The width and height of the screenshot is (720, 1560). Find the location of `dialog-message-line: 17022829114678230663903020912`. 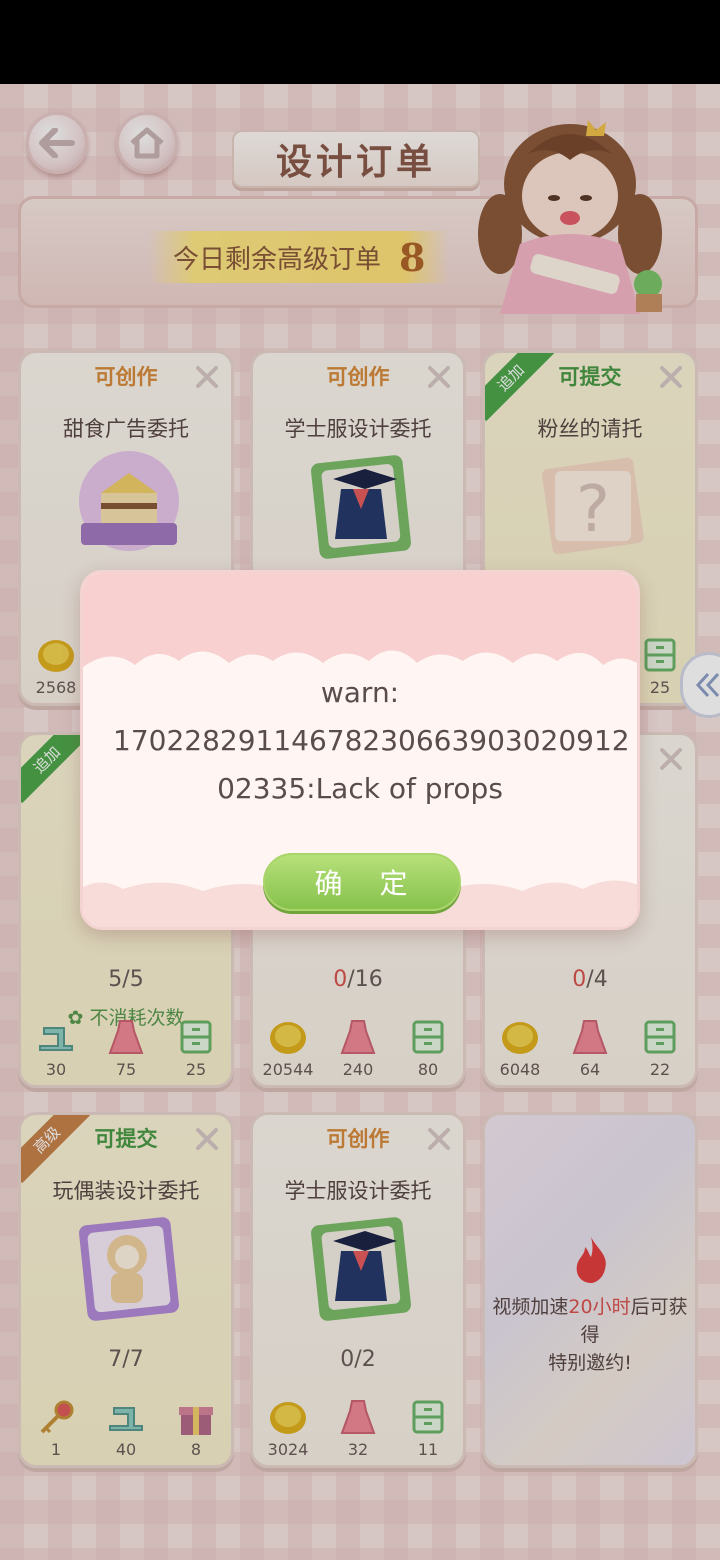

dialog-message-line: 17022829114678230663903020912 is located at coordinates (371, 740).